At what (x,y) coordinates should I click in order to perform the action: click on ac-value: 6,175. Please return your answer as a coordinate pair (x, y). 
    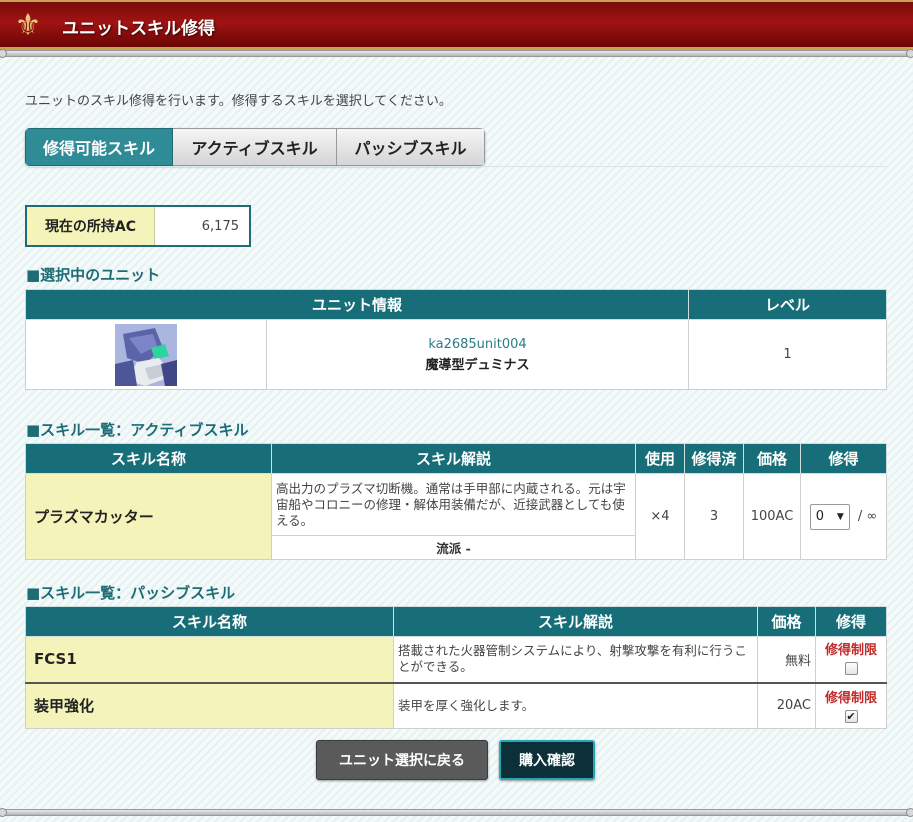
    Looking at the image, I should click on (220, 226).